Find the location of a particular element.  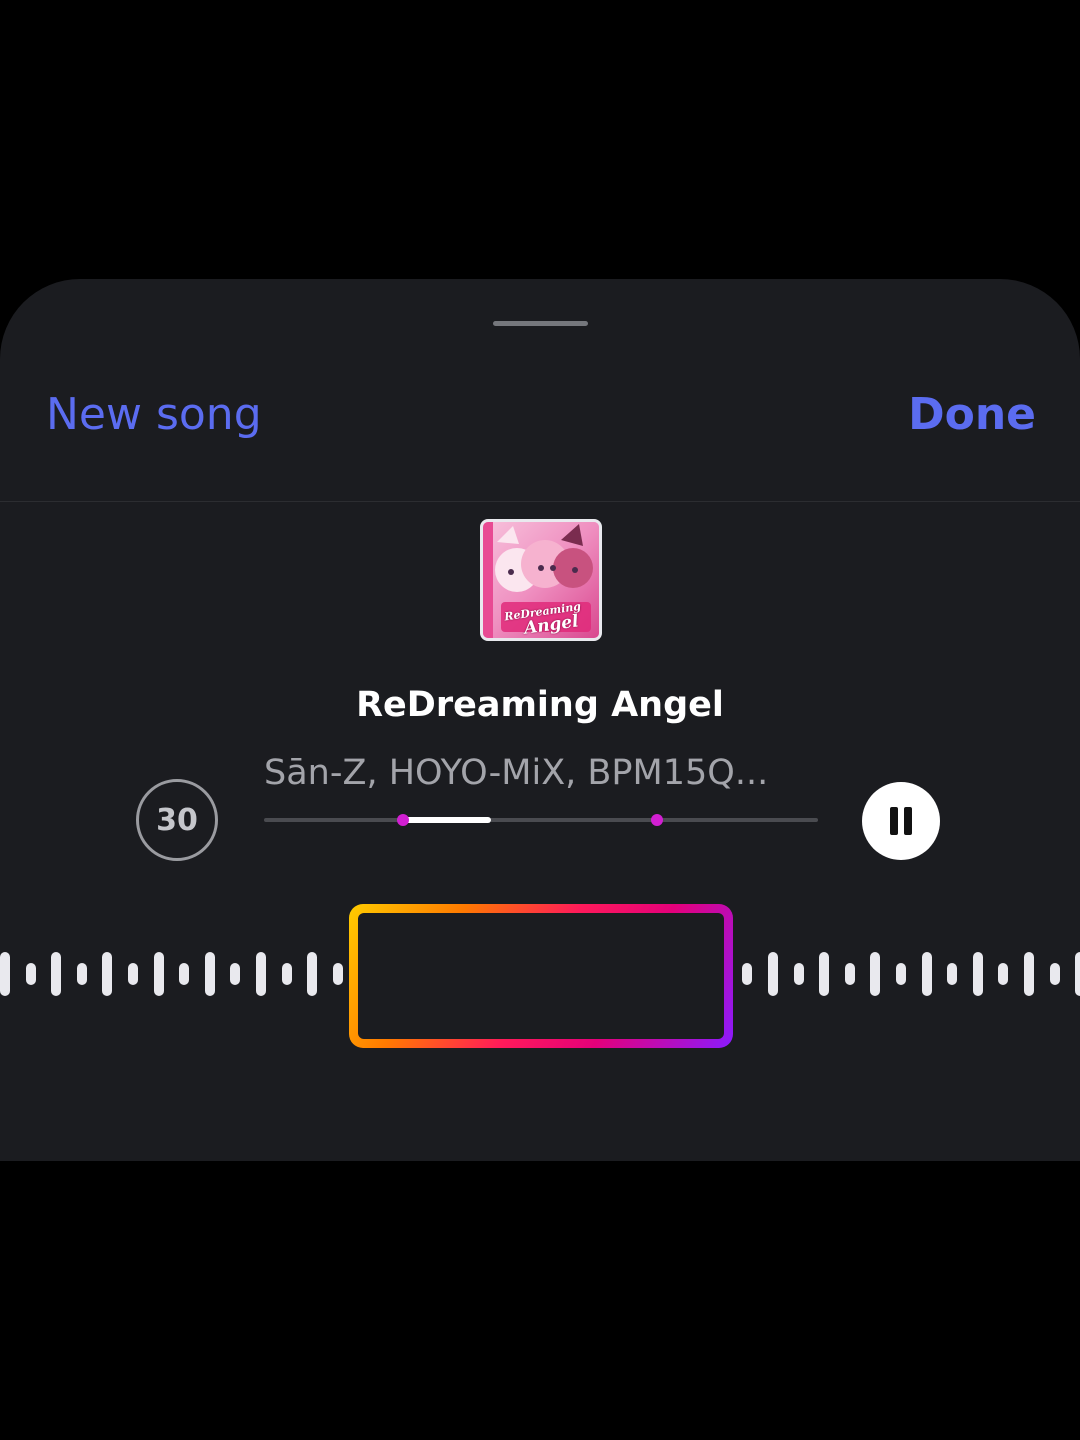

clip-end-marker is located at coordinates (657, 820).